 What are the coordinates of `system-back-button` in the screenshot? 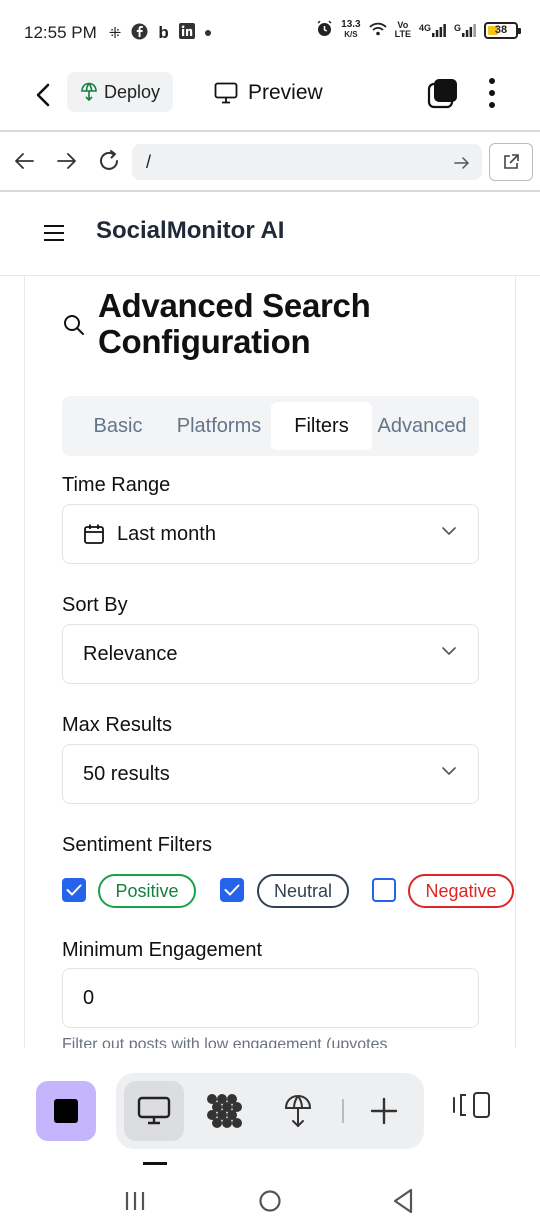 It's located at (403, 1203).